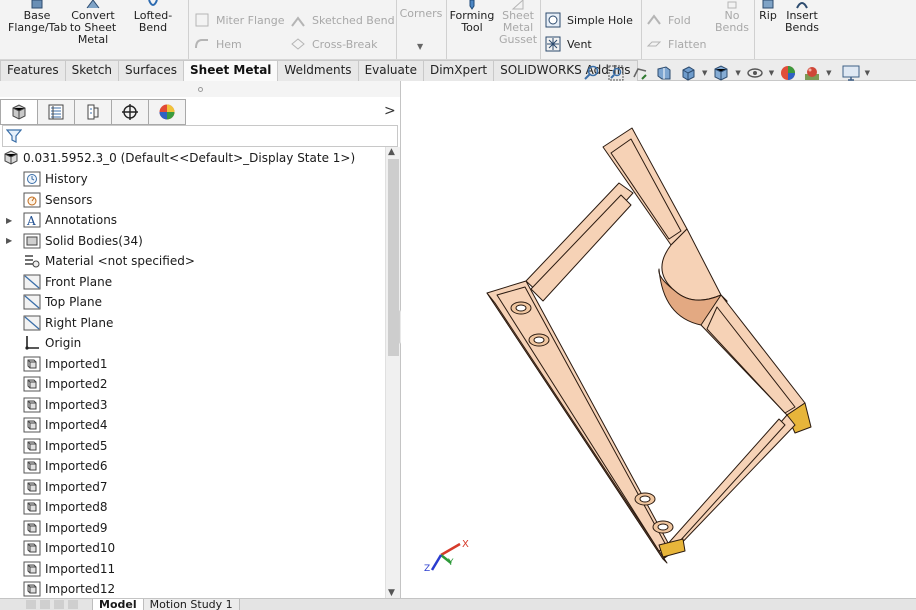 This screenshot has height=610, width=916. I want to click on tree-item-imported5: Imported5, so click(193, 446).